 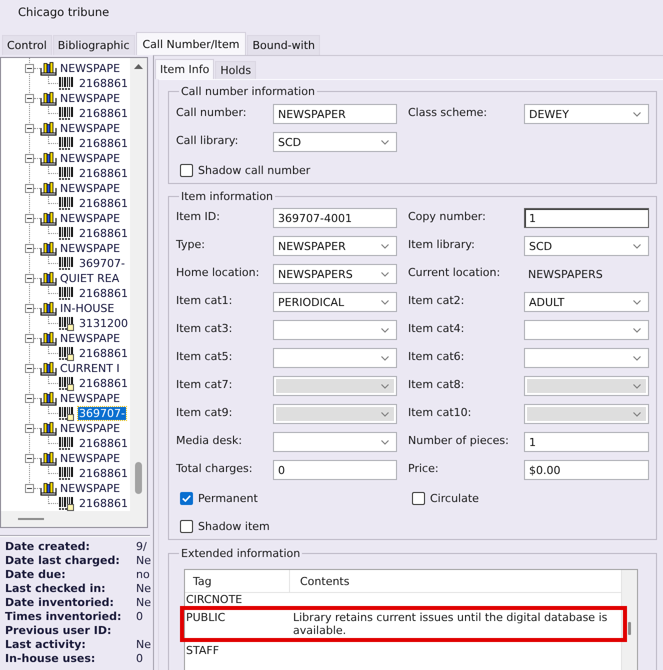 What do you see at coordinates (586, 302) in the screenshot?
I see `dropdown: ADULT` at bounding box center [586, 302].